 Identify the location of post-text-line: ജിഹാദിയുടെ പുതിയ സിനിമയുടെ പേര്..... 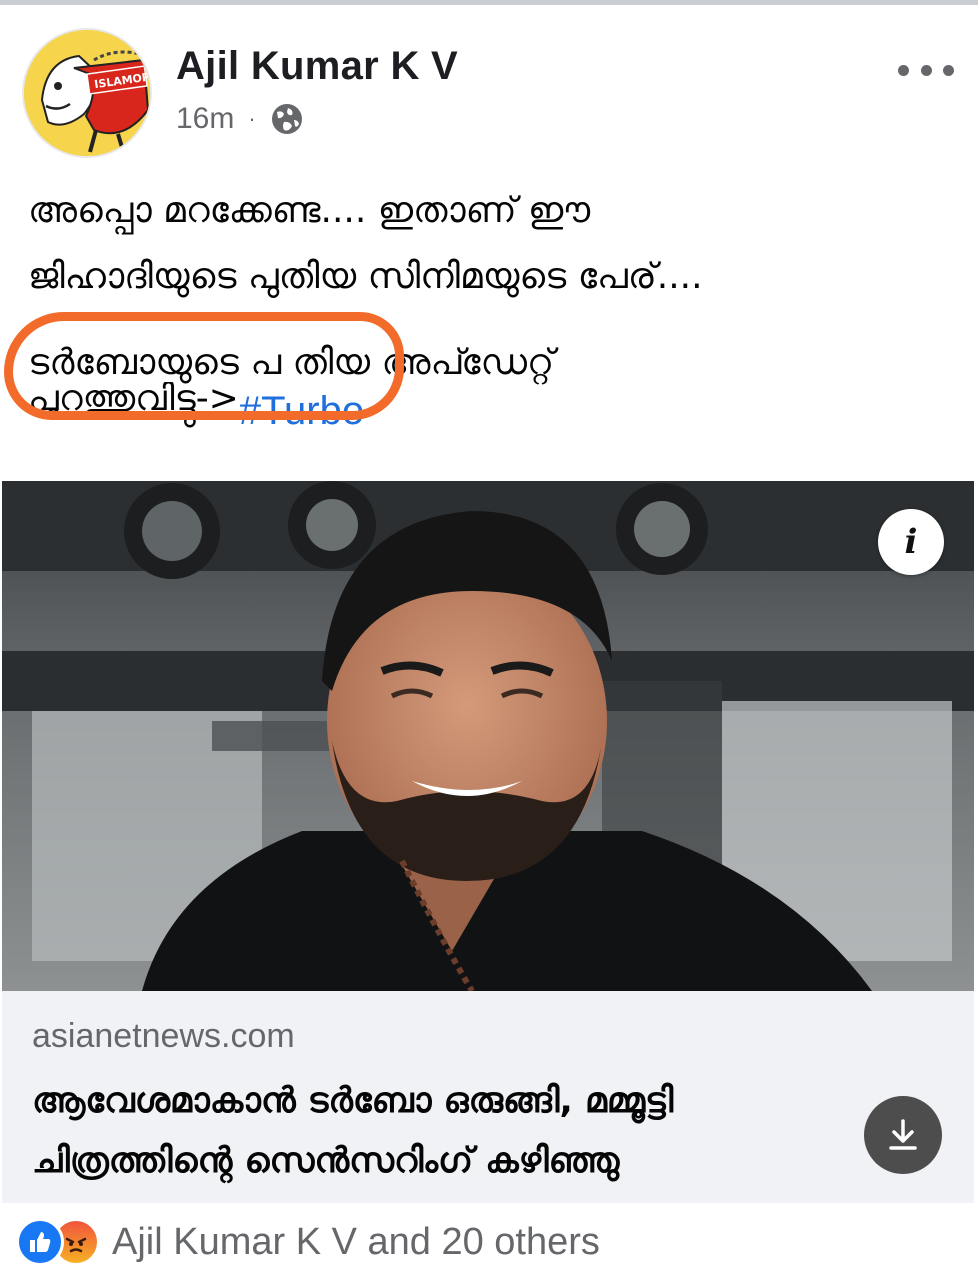
(365, 276).